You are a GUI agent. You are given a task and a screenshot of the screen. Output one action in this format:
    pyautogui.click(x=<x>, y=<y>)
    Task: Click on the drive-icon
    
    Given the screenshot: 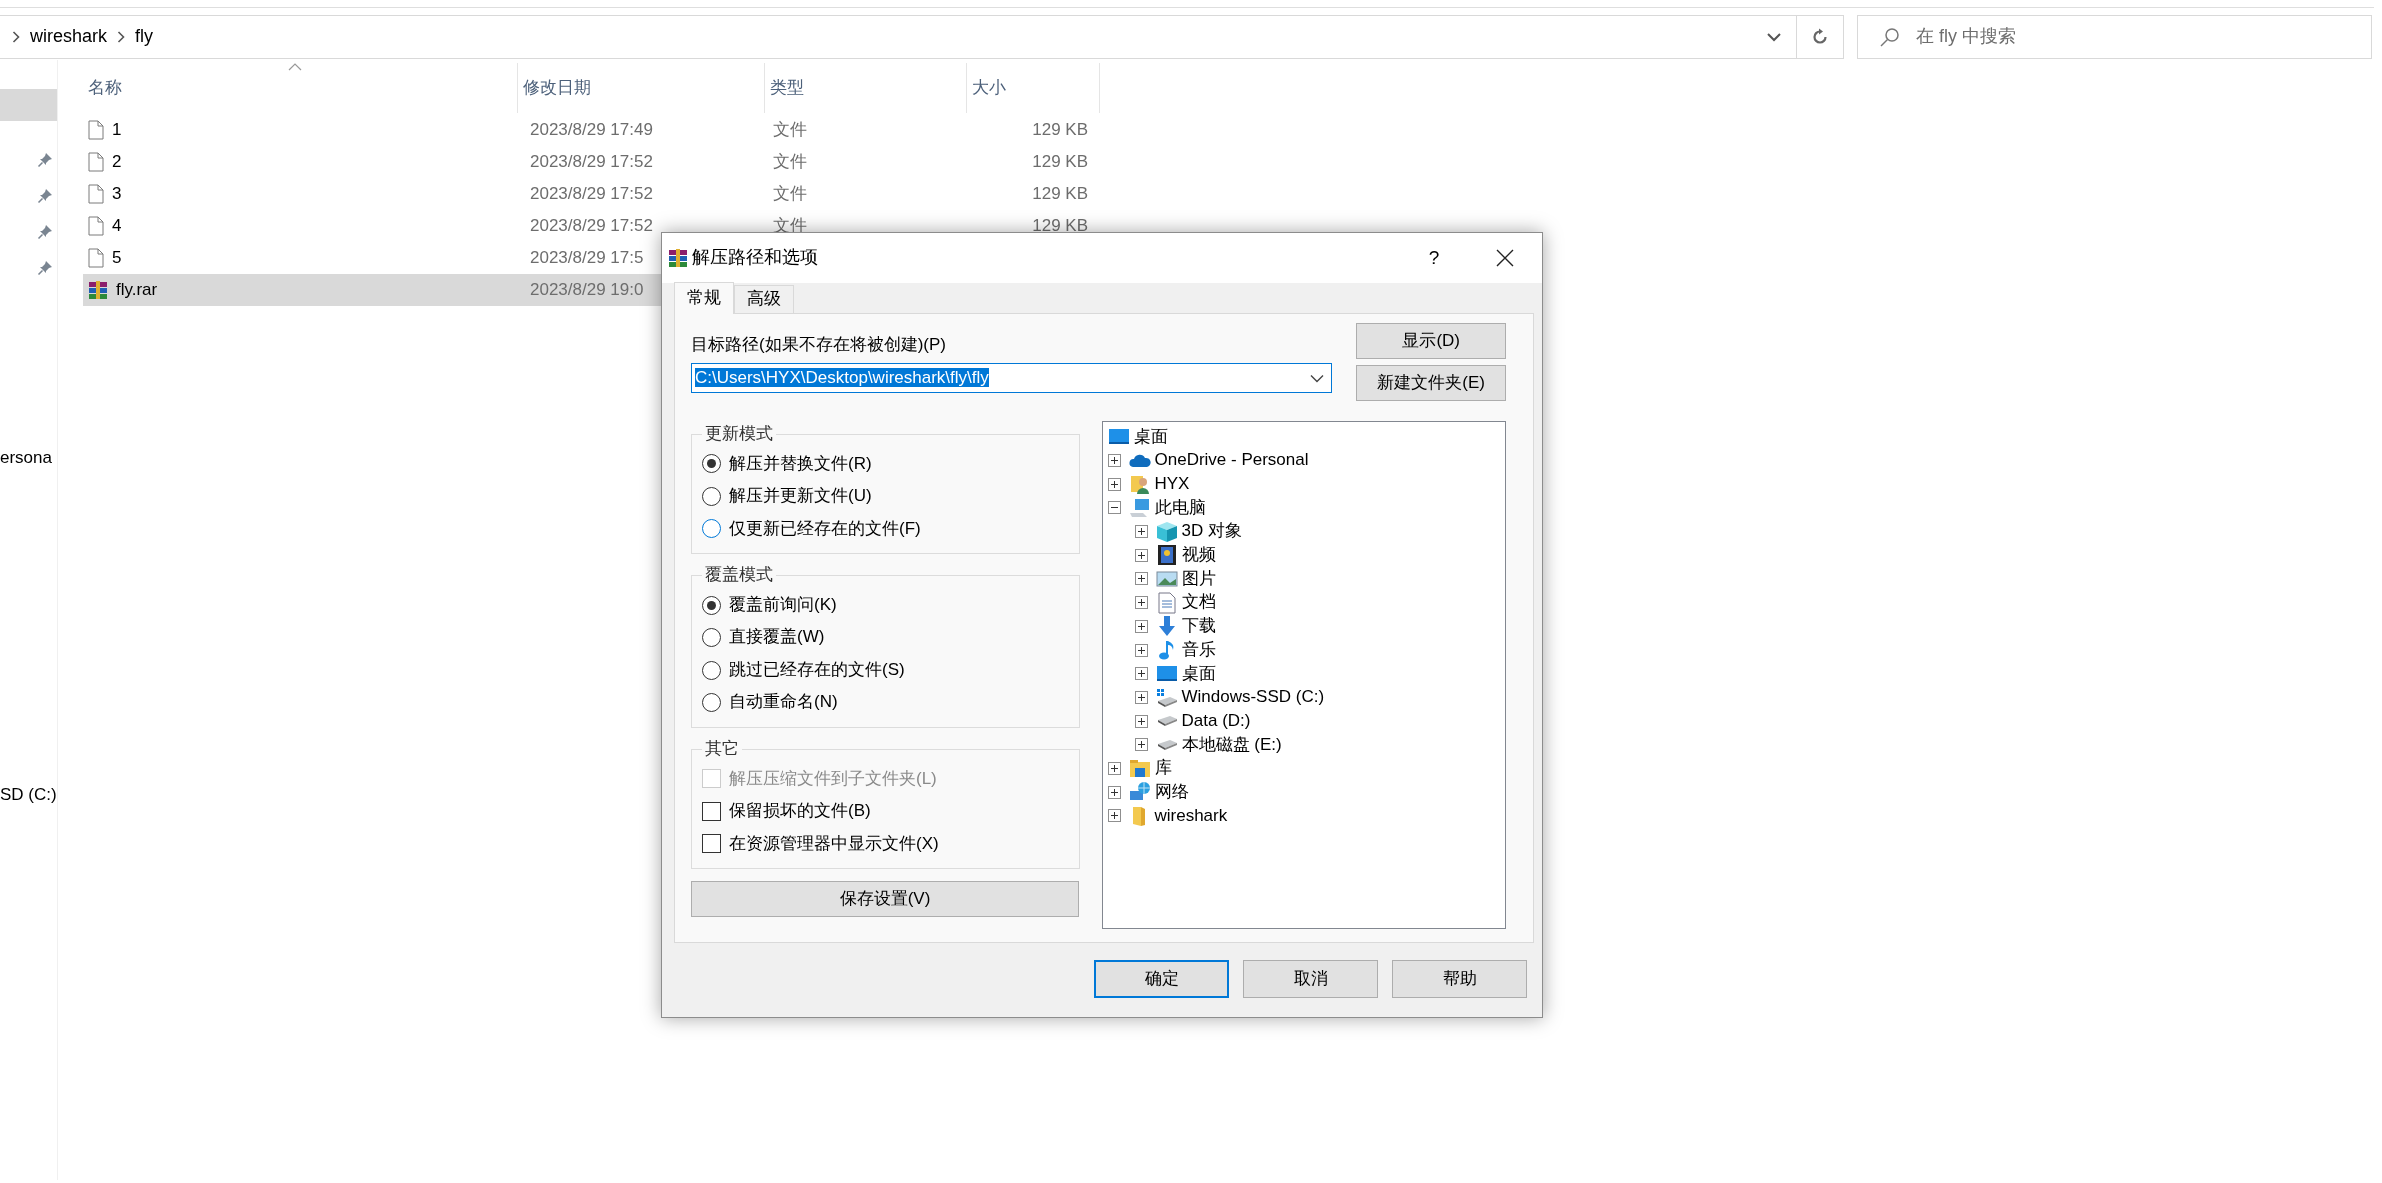 What is the action you would take?
    pyautogui.click(x=1166, y=744)
    